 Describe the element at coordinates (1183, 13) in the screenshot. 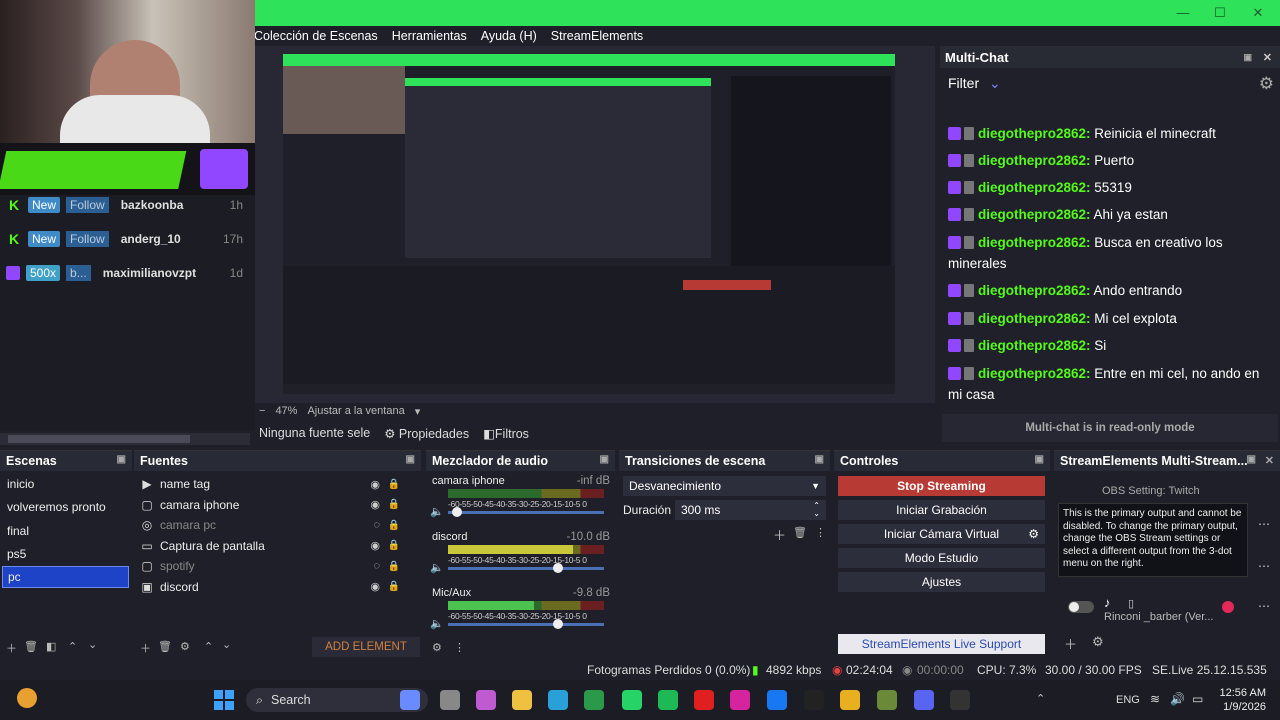

I see `minimize-button: —` at that location.